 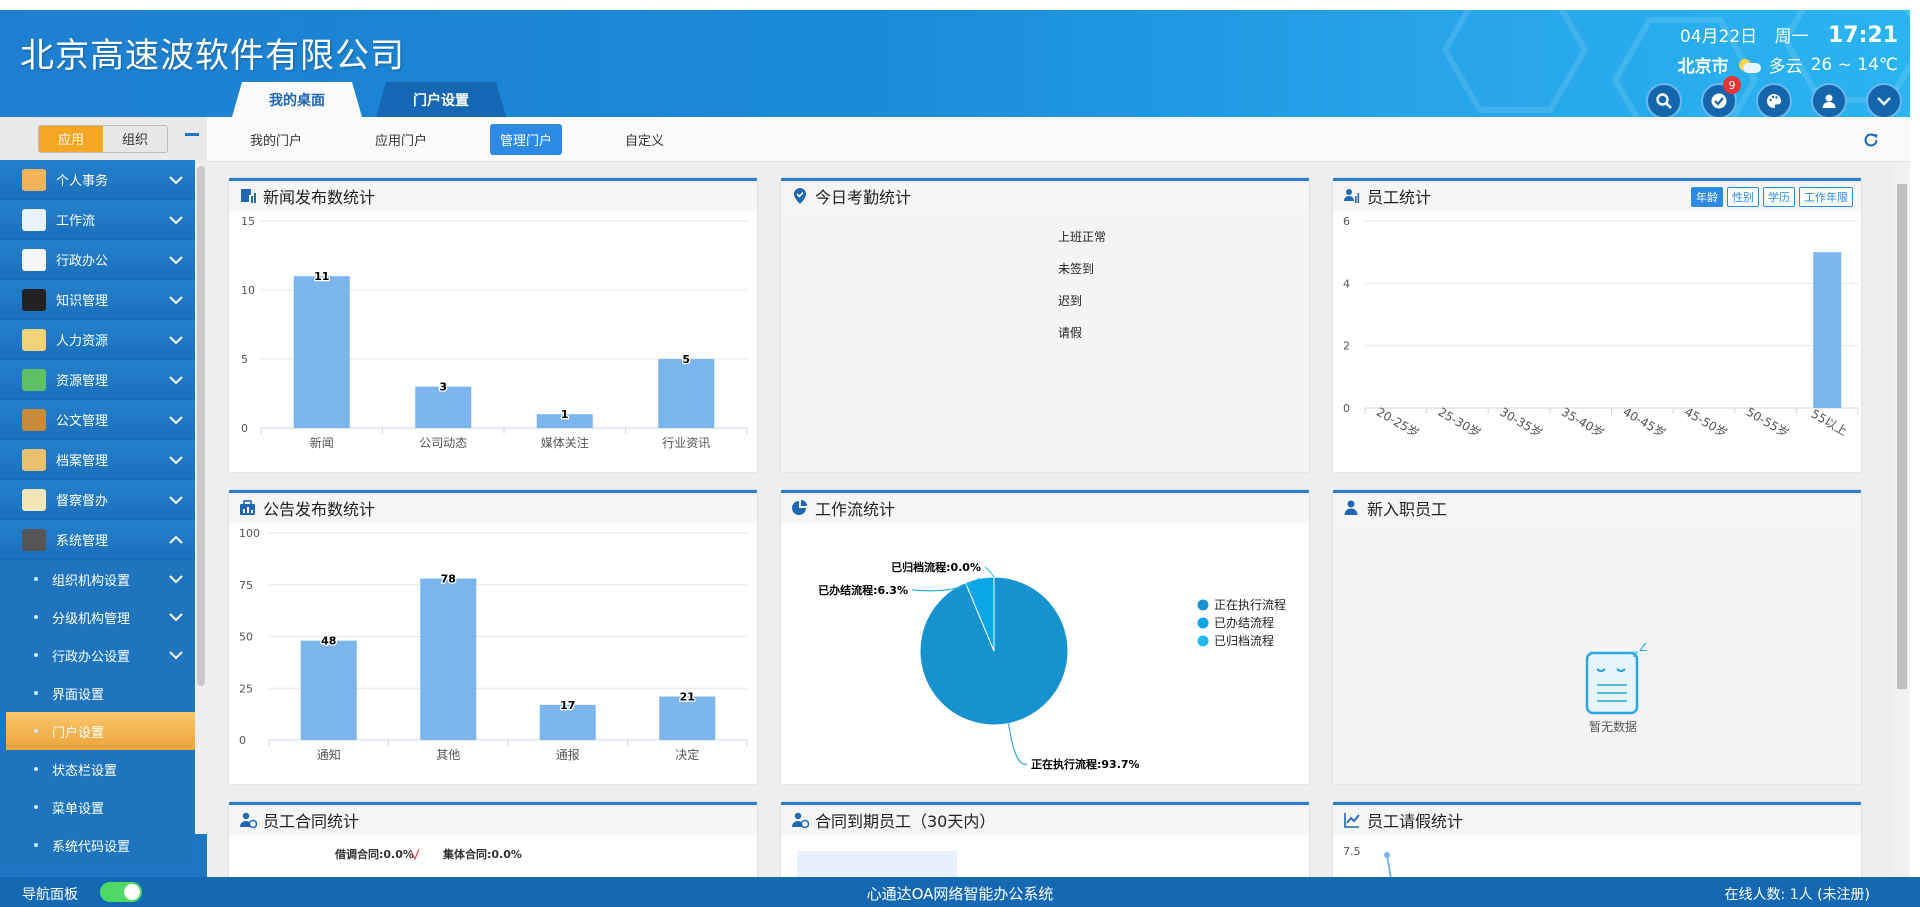 I want to click on contract-label-secondment: 借调合同:0.0%, so click(x=374, y=854).